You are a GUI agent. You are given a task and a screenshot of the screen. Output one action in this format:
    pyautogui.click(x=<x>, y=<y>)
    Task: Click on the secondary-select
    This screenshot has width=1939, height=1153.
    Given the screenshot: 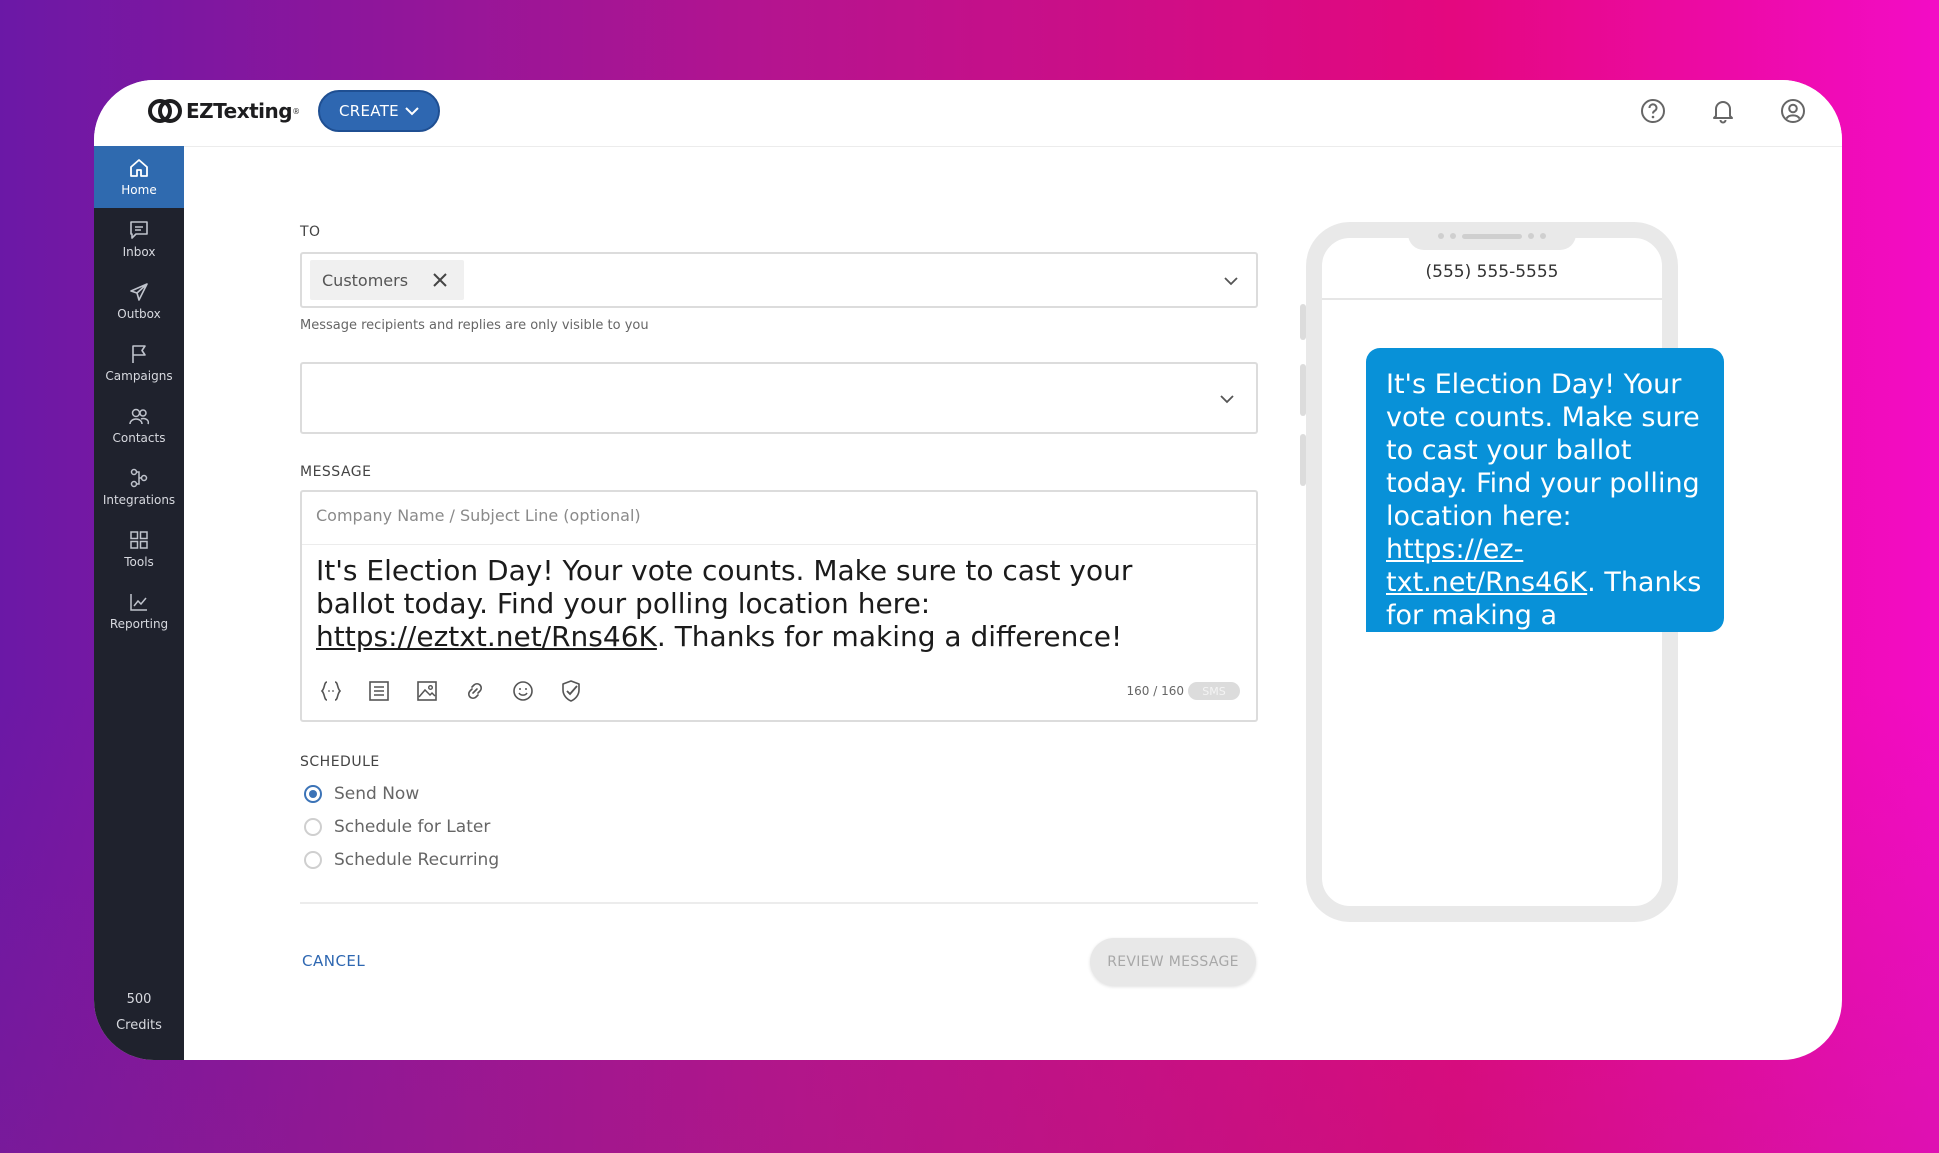 What is the action you would take?
    pyautogui.click(x=779, y=398)
    